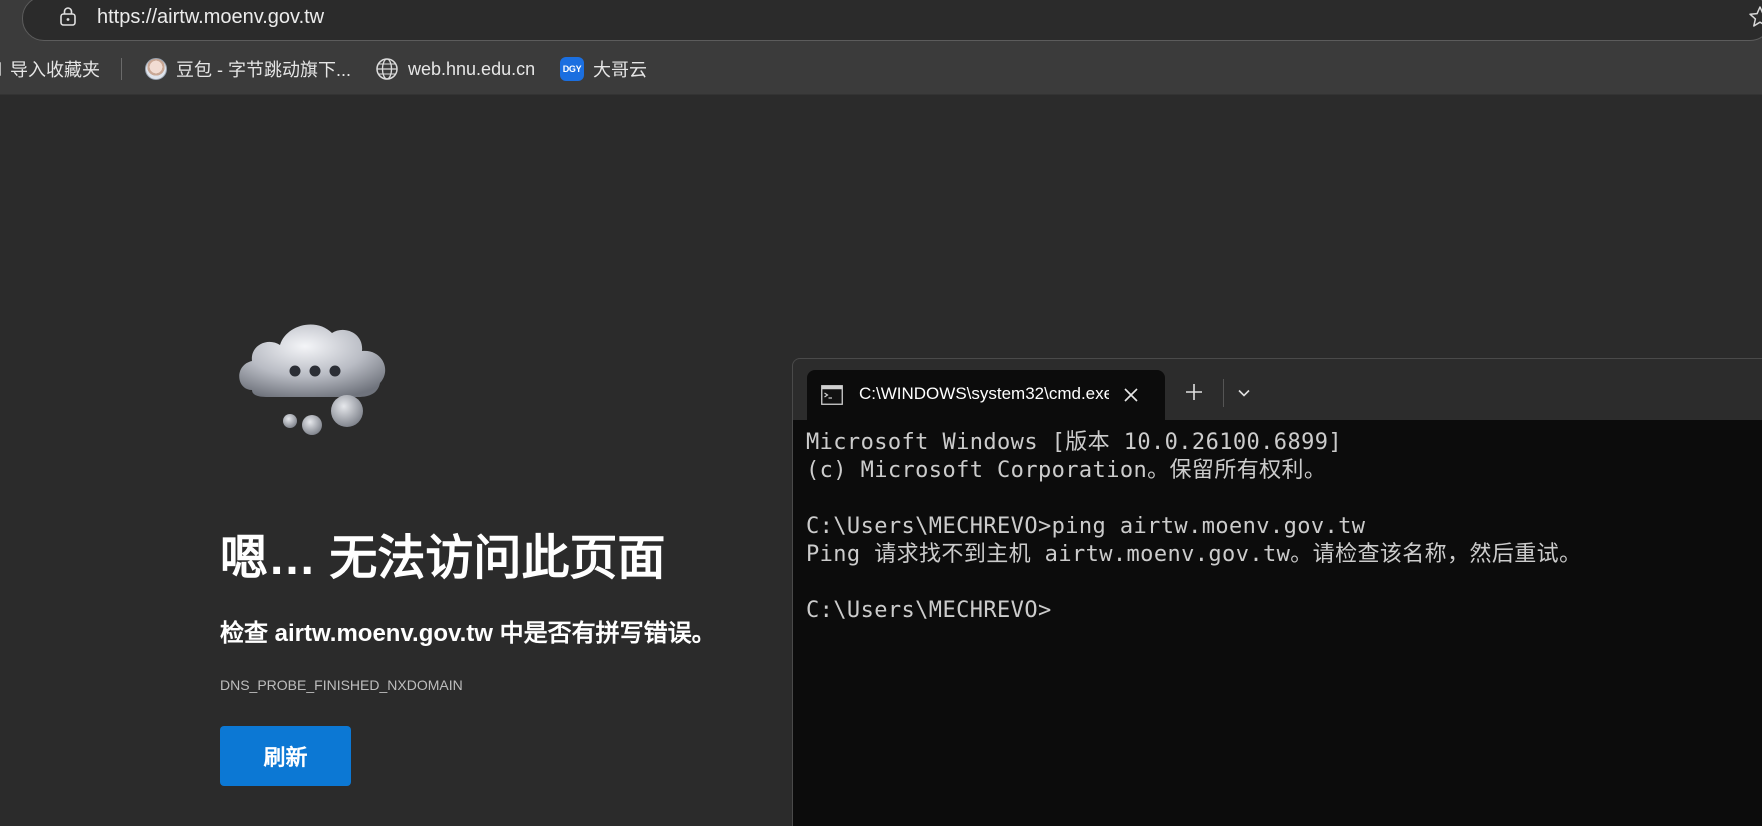  I want to click on url-text: https://airtw.moenv.gov.tw, so click(210, 17).